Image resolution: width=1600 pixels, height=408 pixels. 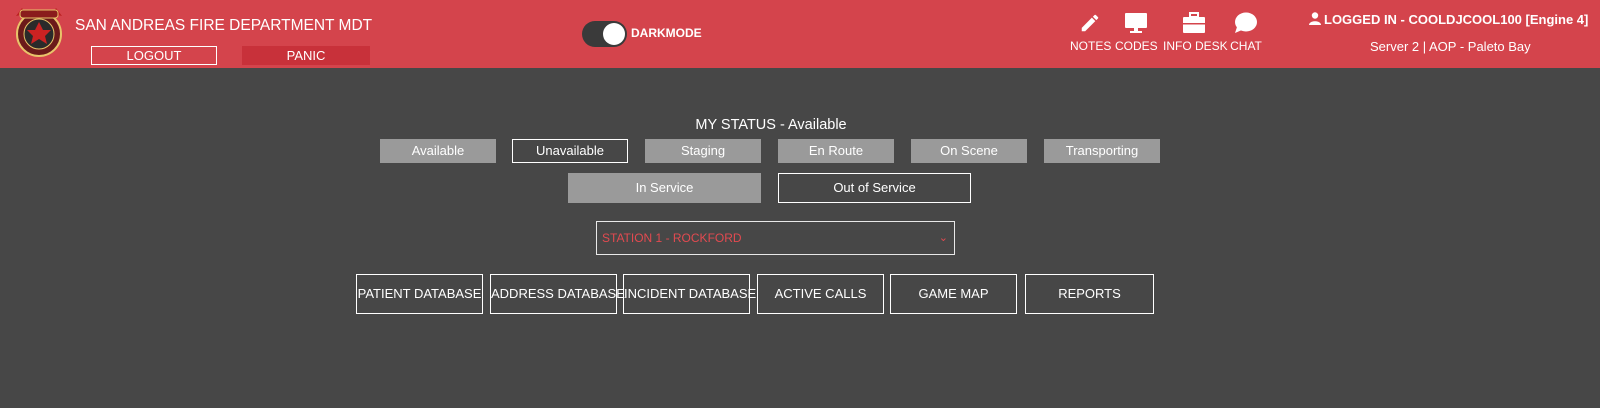 What do you see at coordinates (154, 55) in the screenshot?
I see `logout-button: LOGOUT` at bounding box center [154, 55].